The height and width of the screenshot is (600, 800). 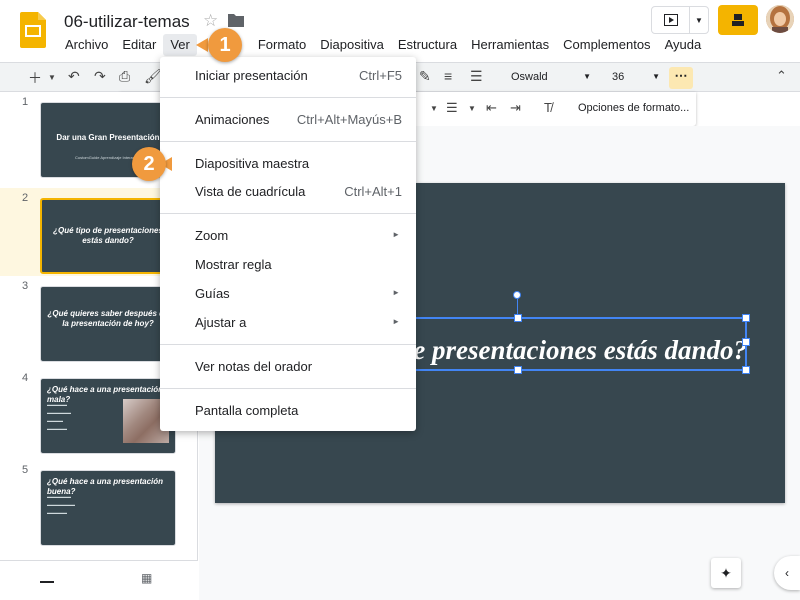 I want to click on user-avatar, so click(x=780, y=19).